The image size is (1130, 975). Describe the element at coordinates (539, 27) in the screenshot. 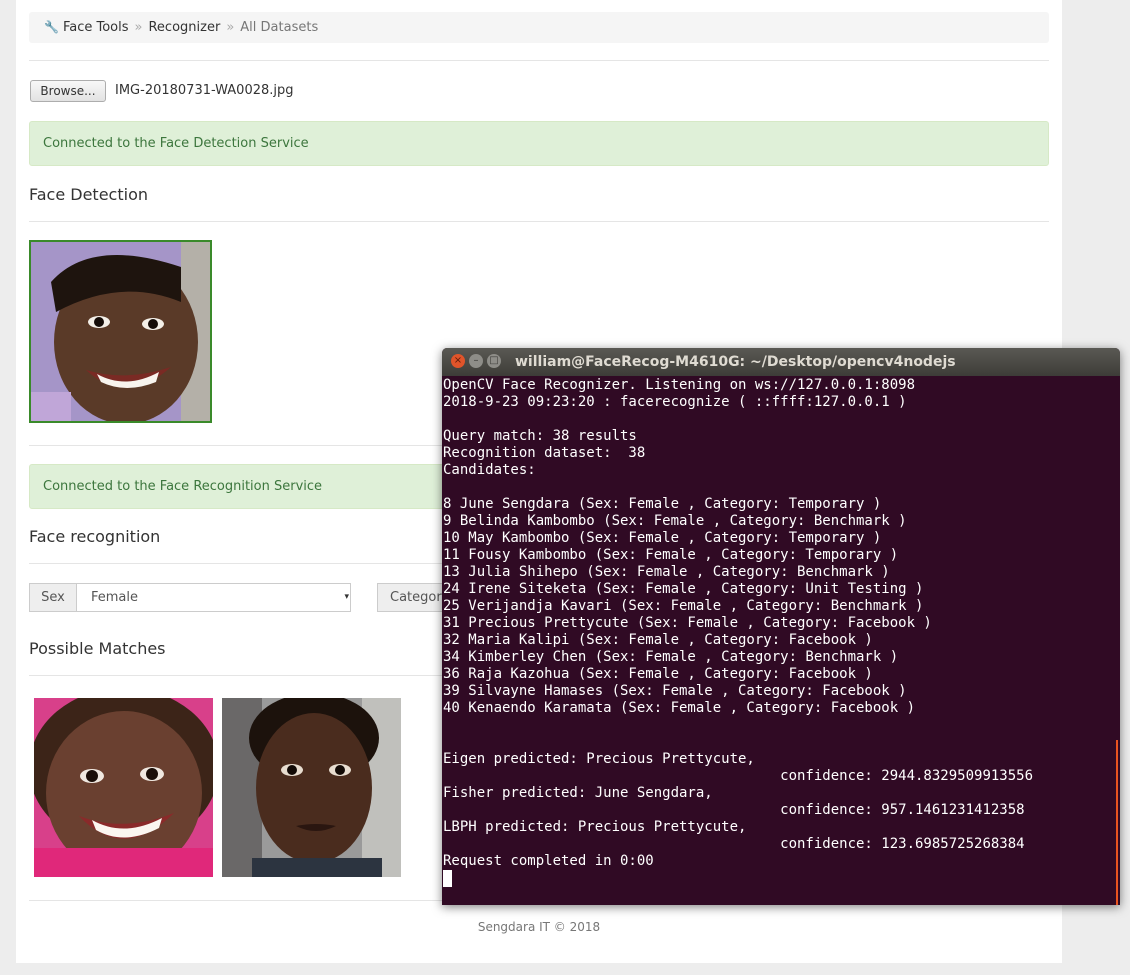

I see `breadcrumb: 🔧 Face Tools » Recognizer » All Datasets` at that location.